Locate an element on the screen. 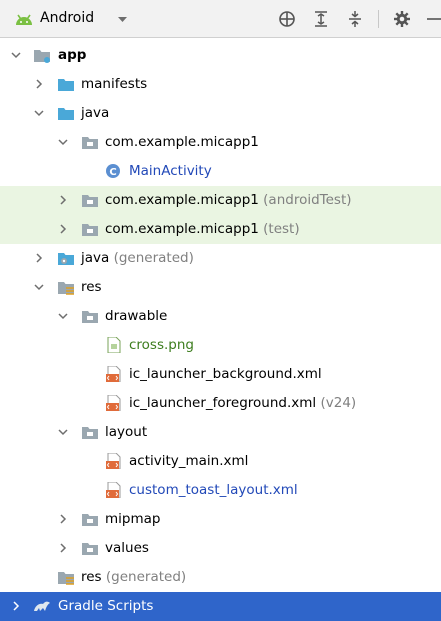  image-file-icon is located at coordinates (114, 345).